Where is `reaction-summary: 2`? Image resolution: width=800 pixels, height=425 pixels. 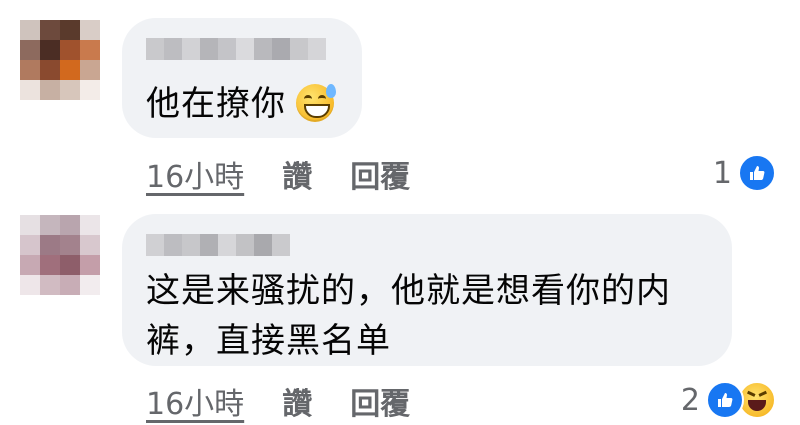 reaction-summary: 2 is located at coordinates (728, 400).